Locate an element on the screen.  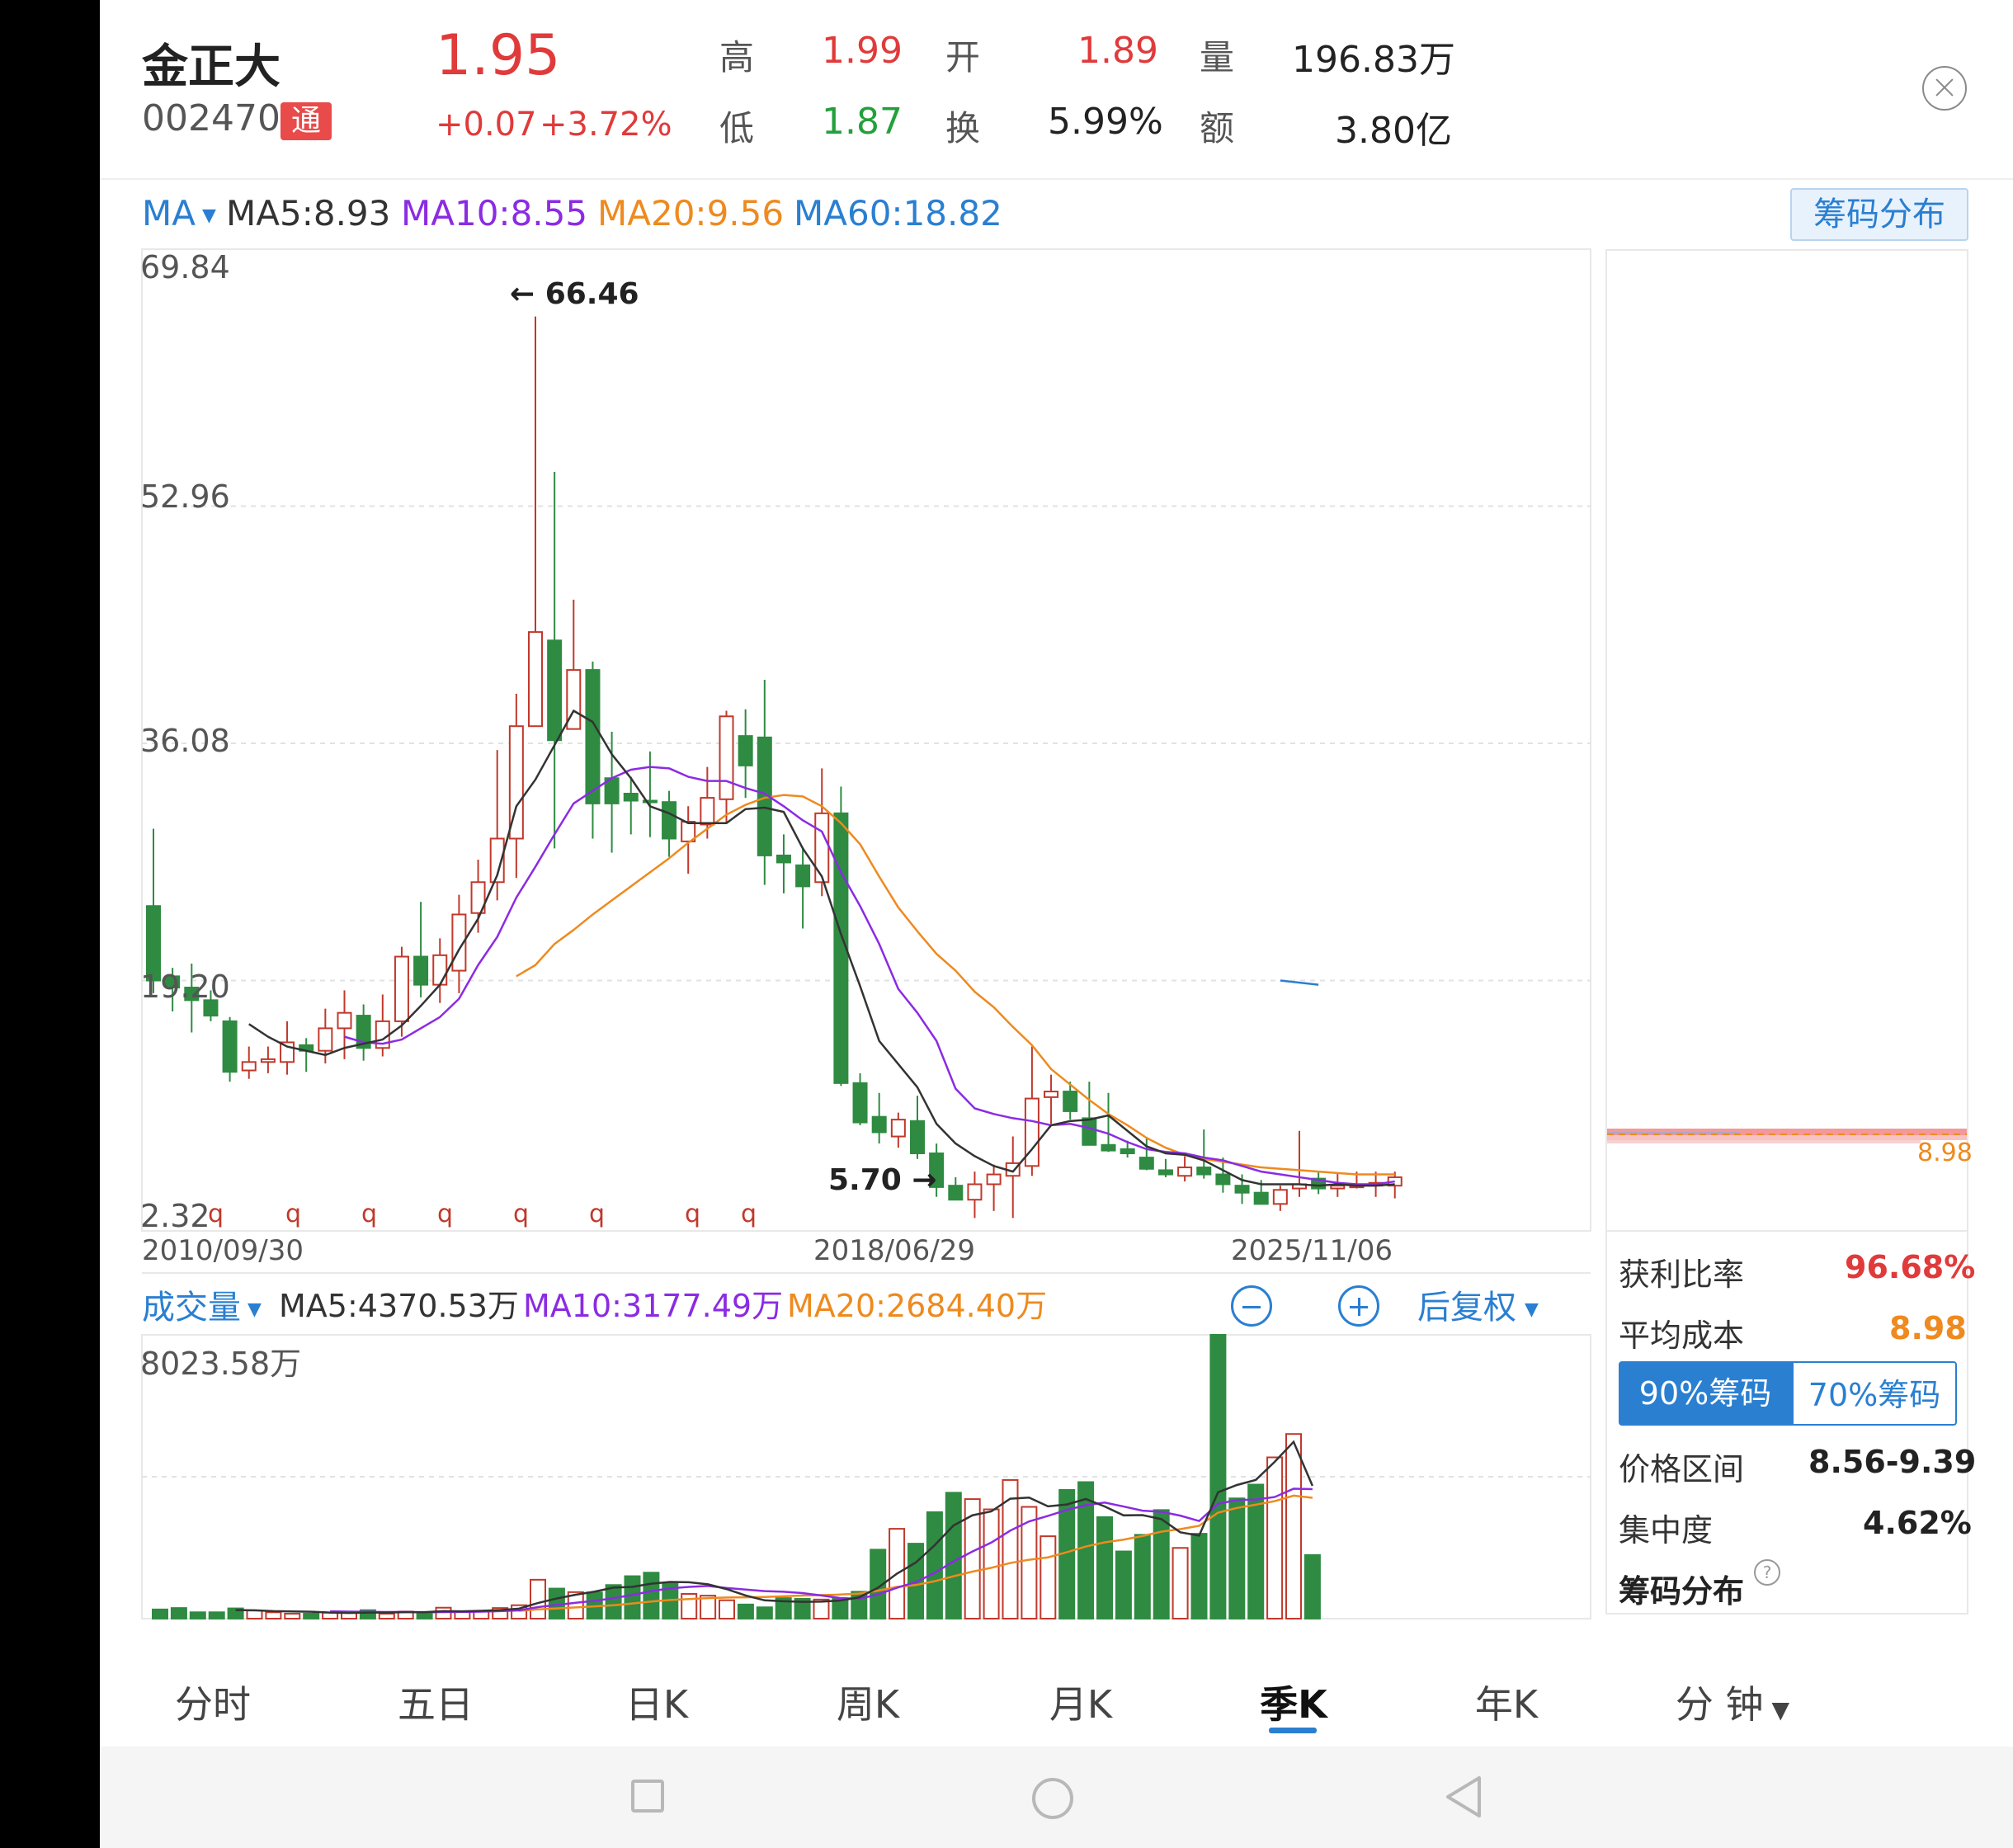
date-axis-label: 2010/09/30 is located at coordinates (223, 1250).